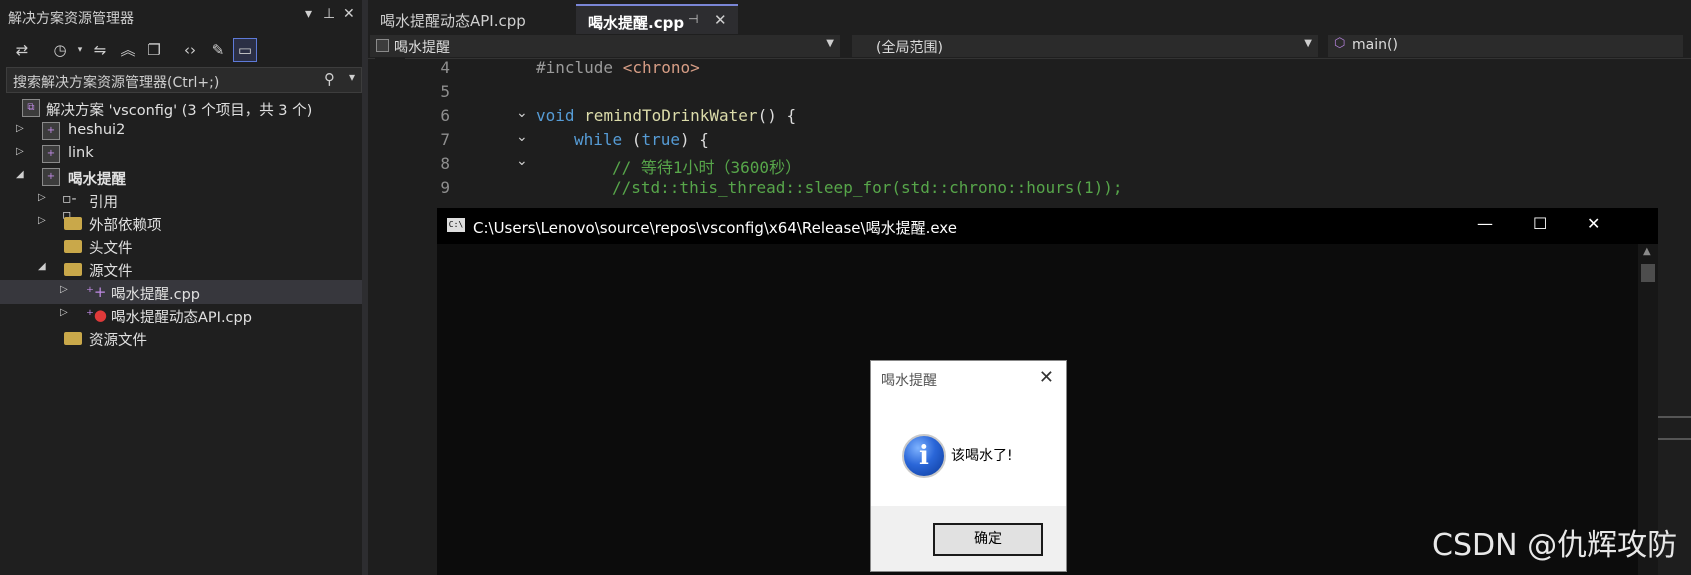 Image resolution: width=1691 pixels, height=575 pixels. Describe the element at coordinates (69, 207) in the screenshot. I see `references-icon: ▫-▫` at that location.